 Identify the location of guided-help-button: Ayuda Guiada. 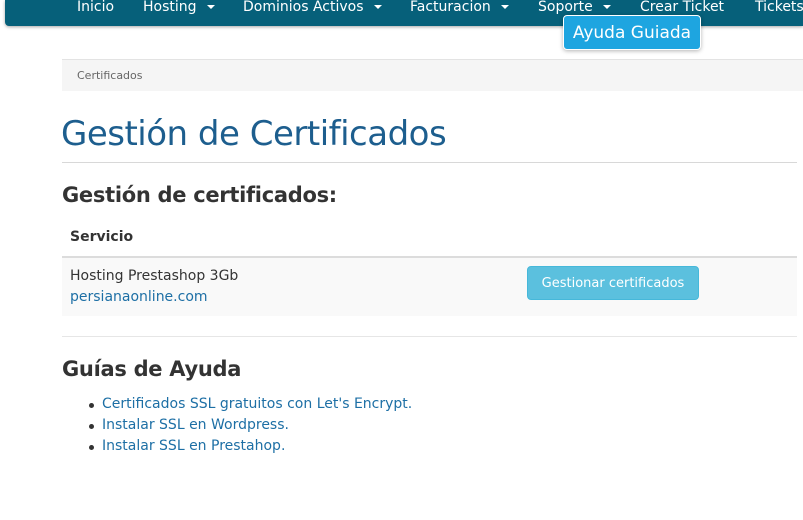
(632, 32).